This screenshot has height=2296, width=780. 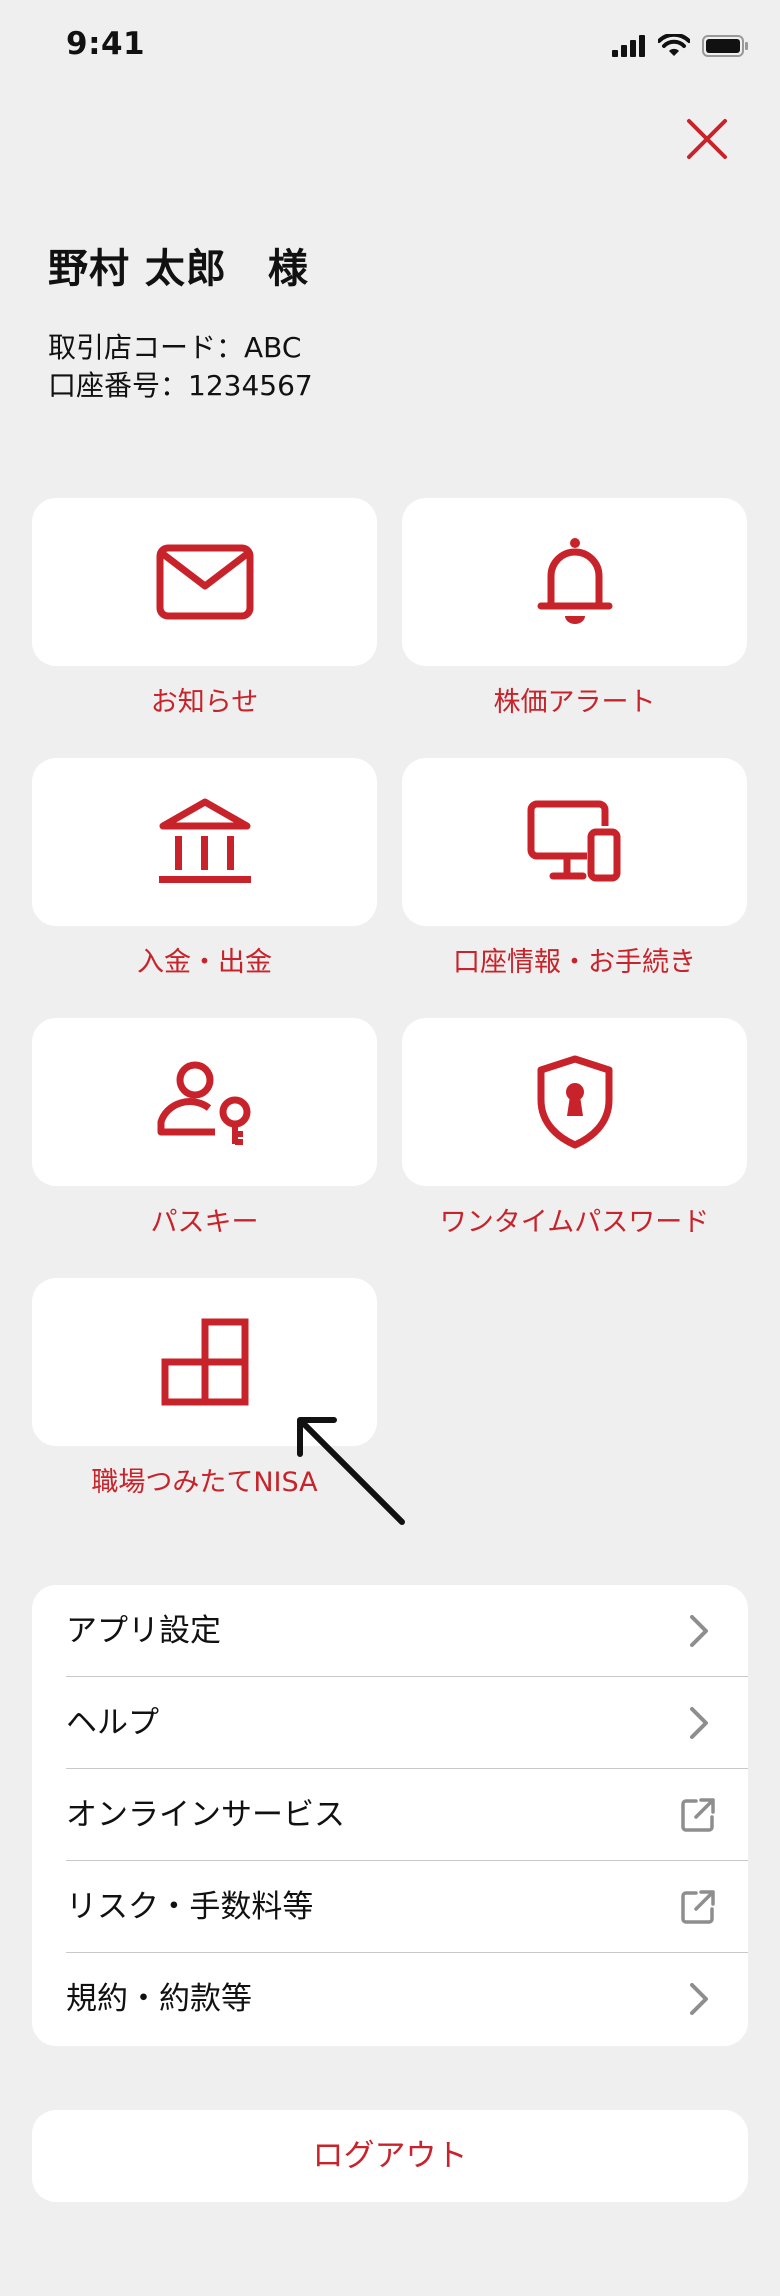 I want to click on list-item-label: ヘルプ, so click(x=112, y=1723).